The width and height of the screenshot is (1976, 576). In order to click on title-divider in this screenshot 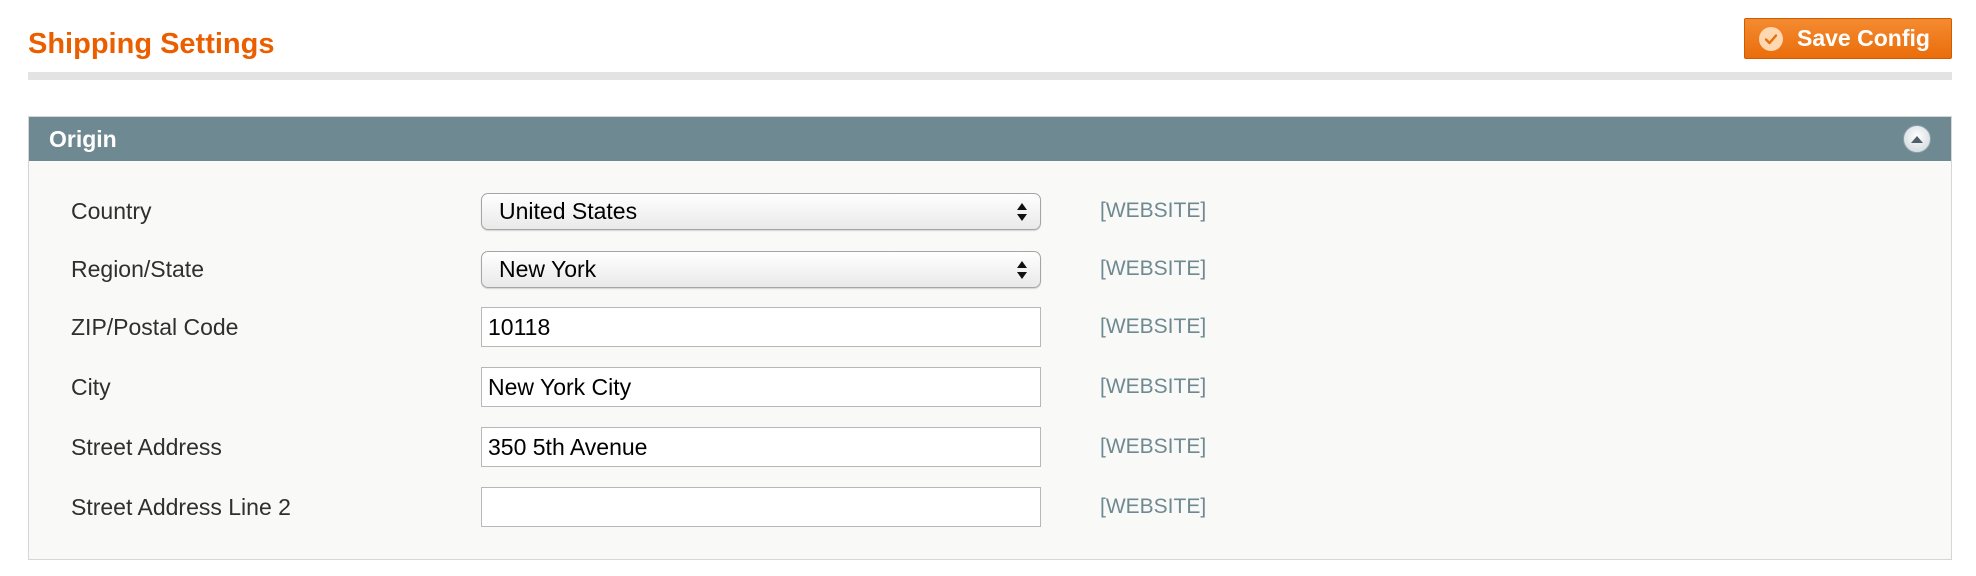, I will do `click(990, 76)`.